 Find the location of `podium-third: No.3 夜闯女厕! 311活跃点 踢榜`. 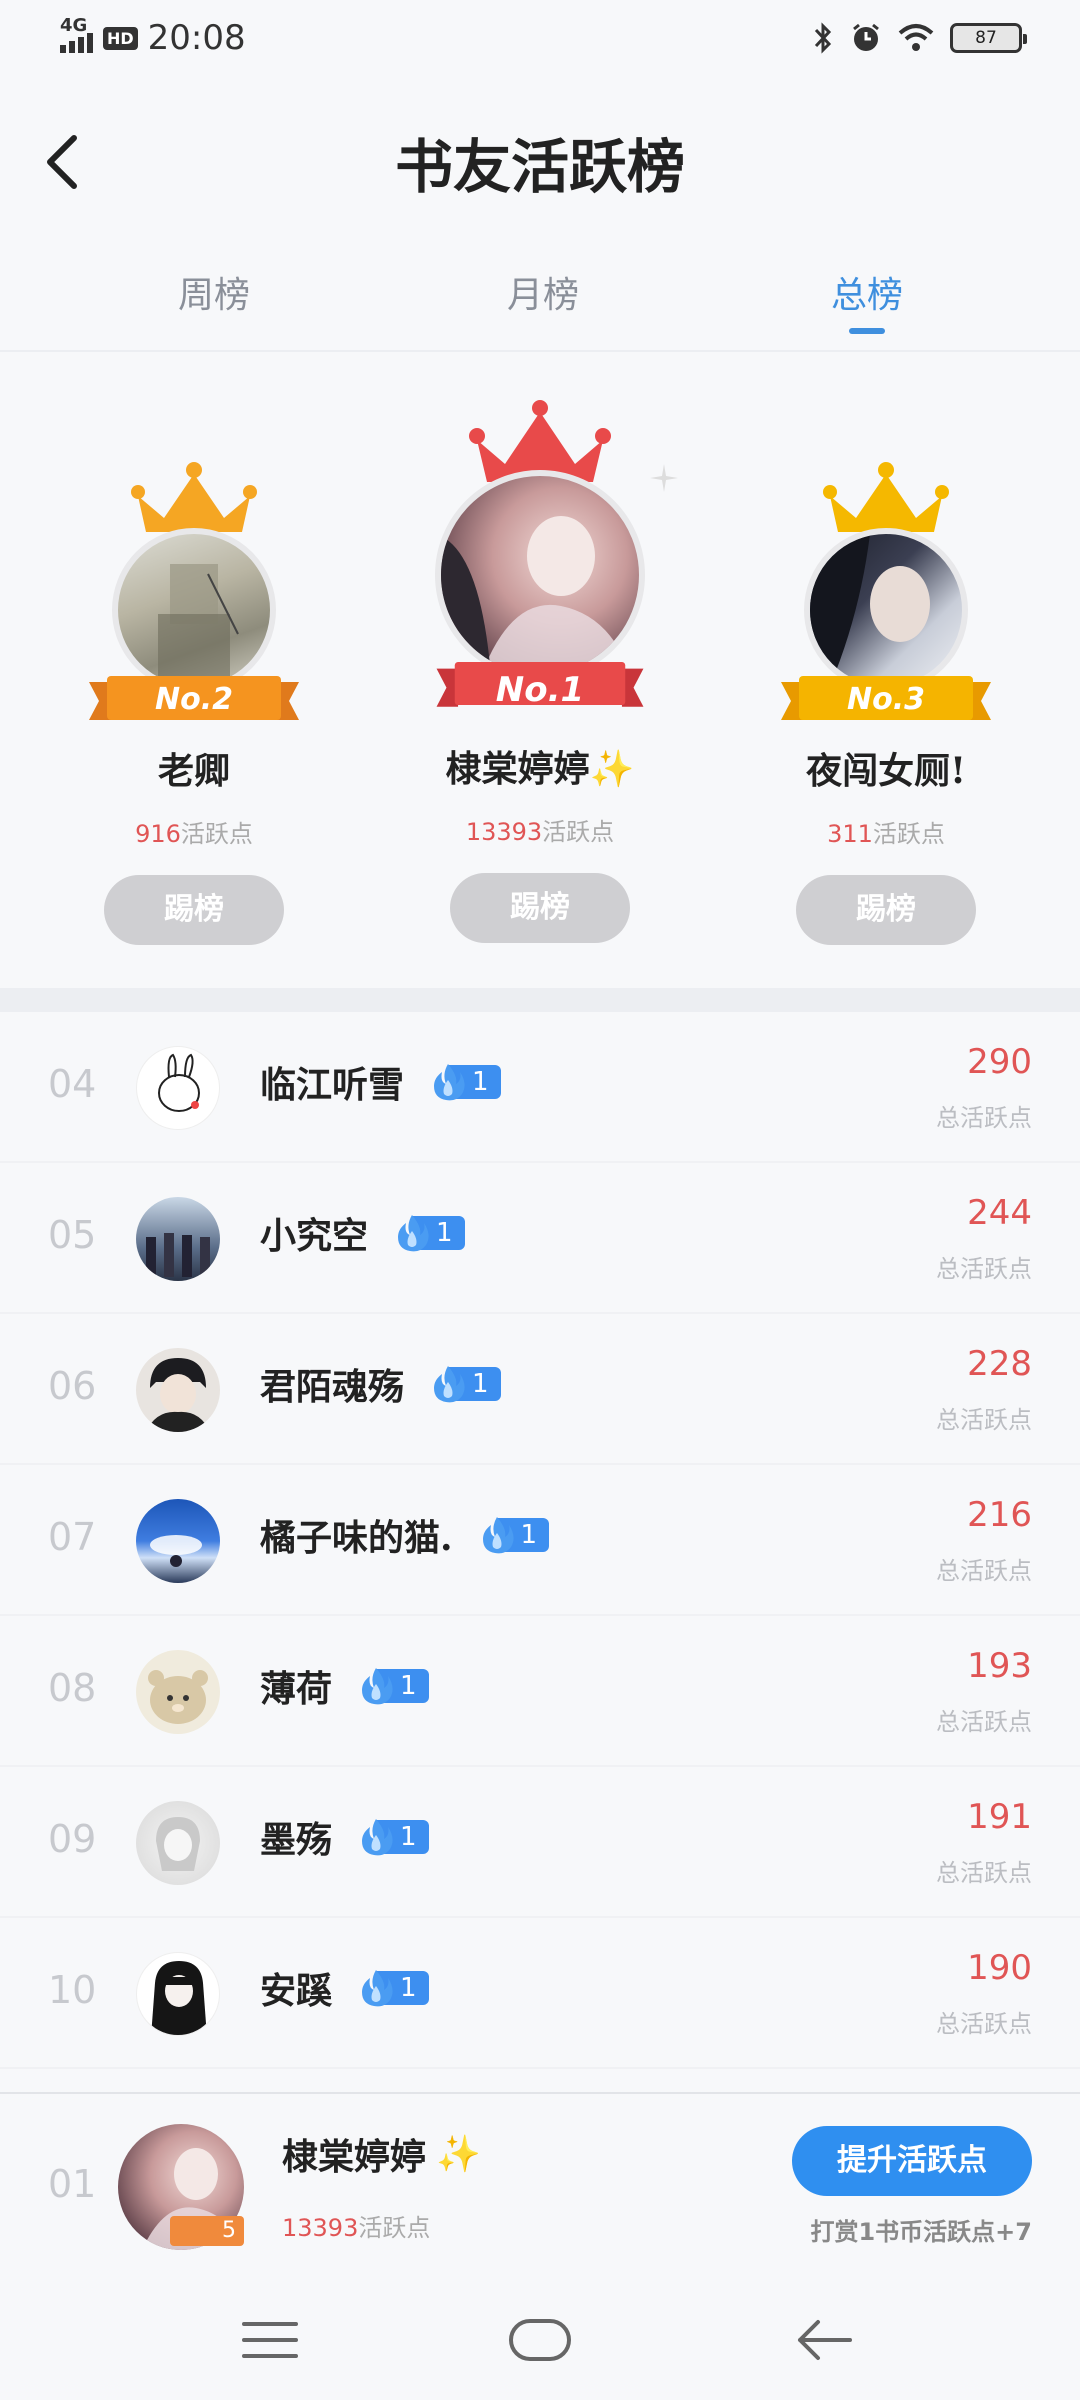

podium-third: No.3 夜闯女厕! 311活跃点 踢榜 is located at coordinates (886, 703).